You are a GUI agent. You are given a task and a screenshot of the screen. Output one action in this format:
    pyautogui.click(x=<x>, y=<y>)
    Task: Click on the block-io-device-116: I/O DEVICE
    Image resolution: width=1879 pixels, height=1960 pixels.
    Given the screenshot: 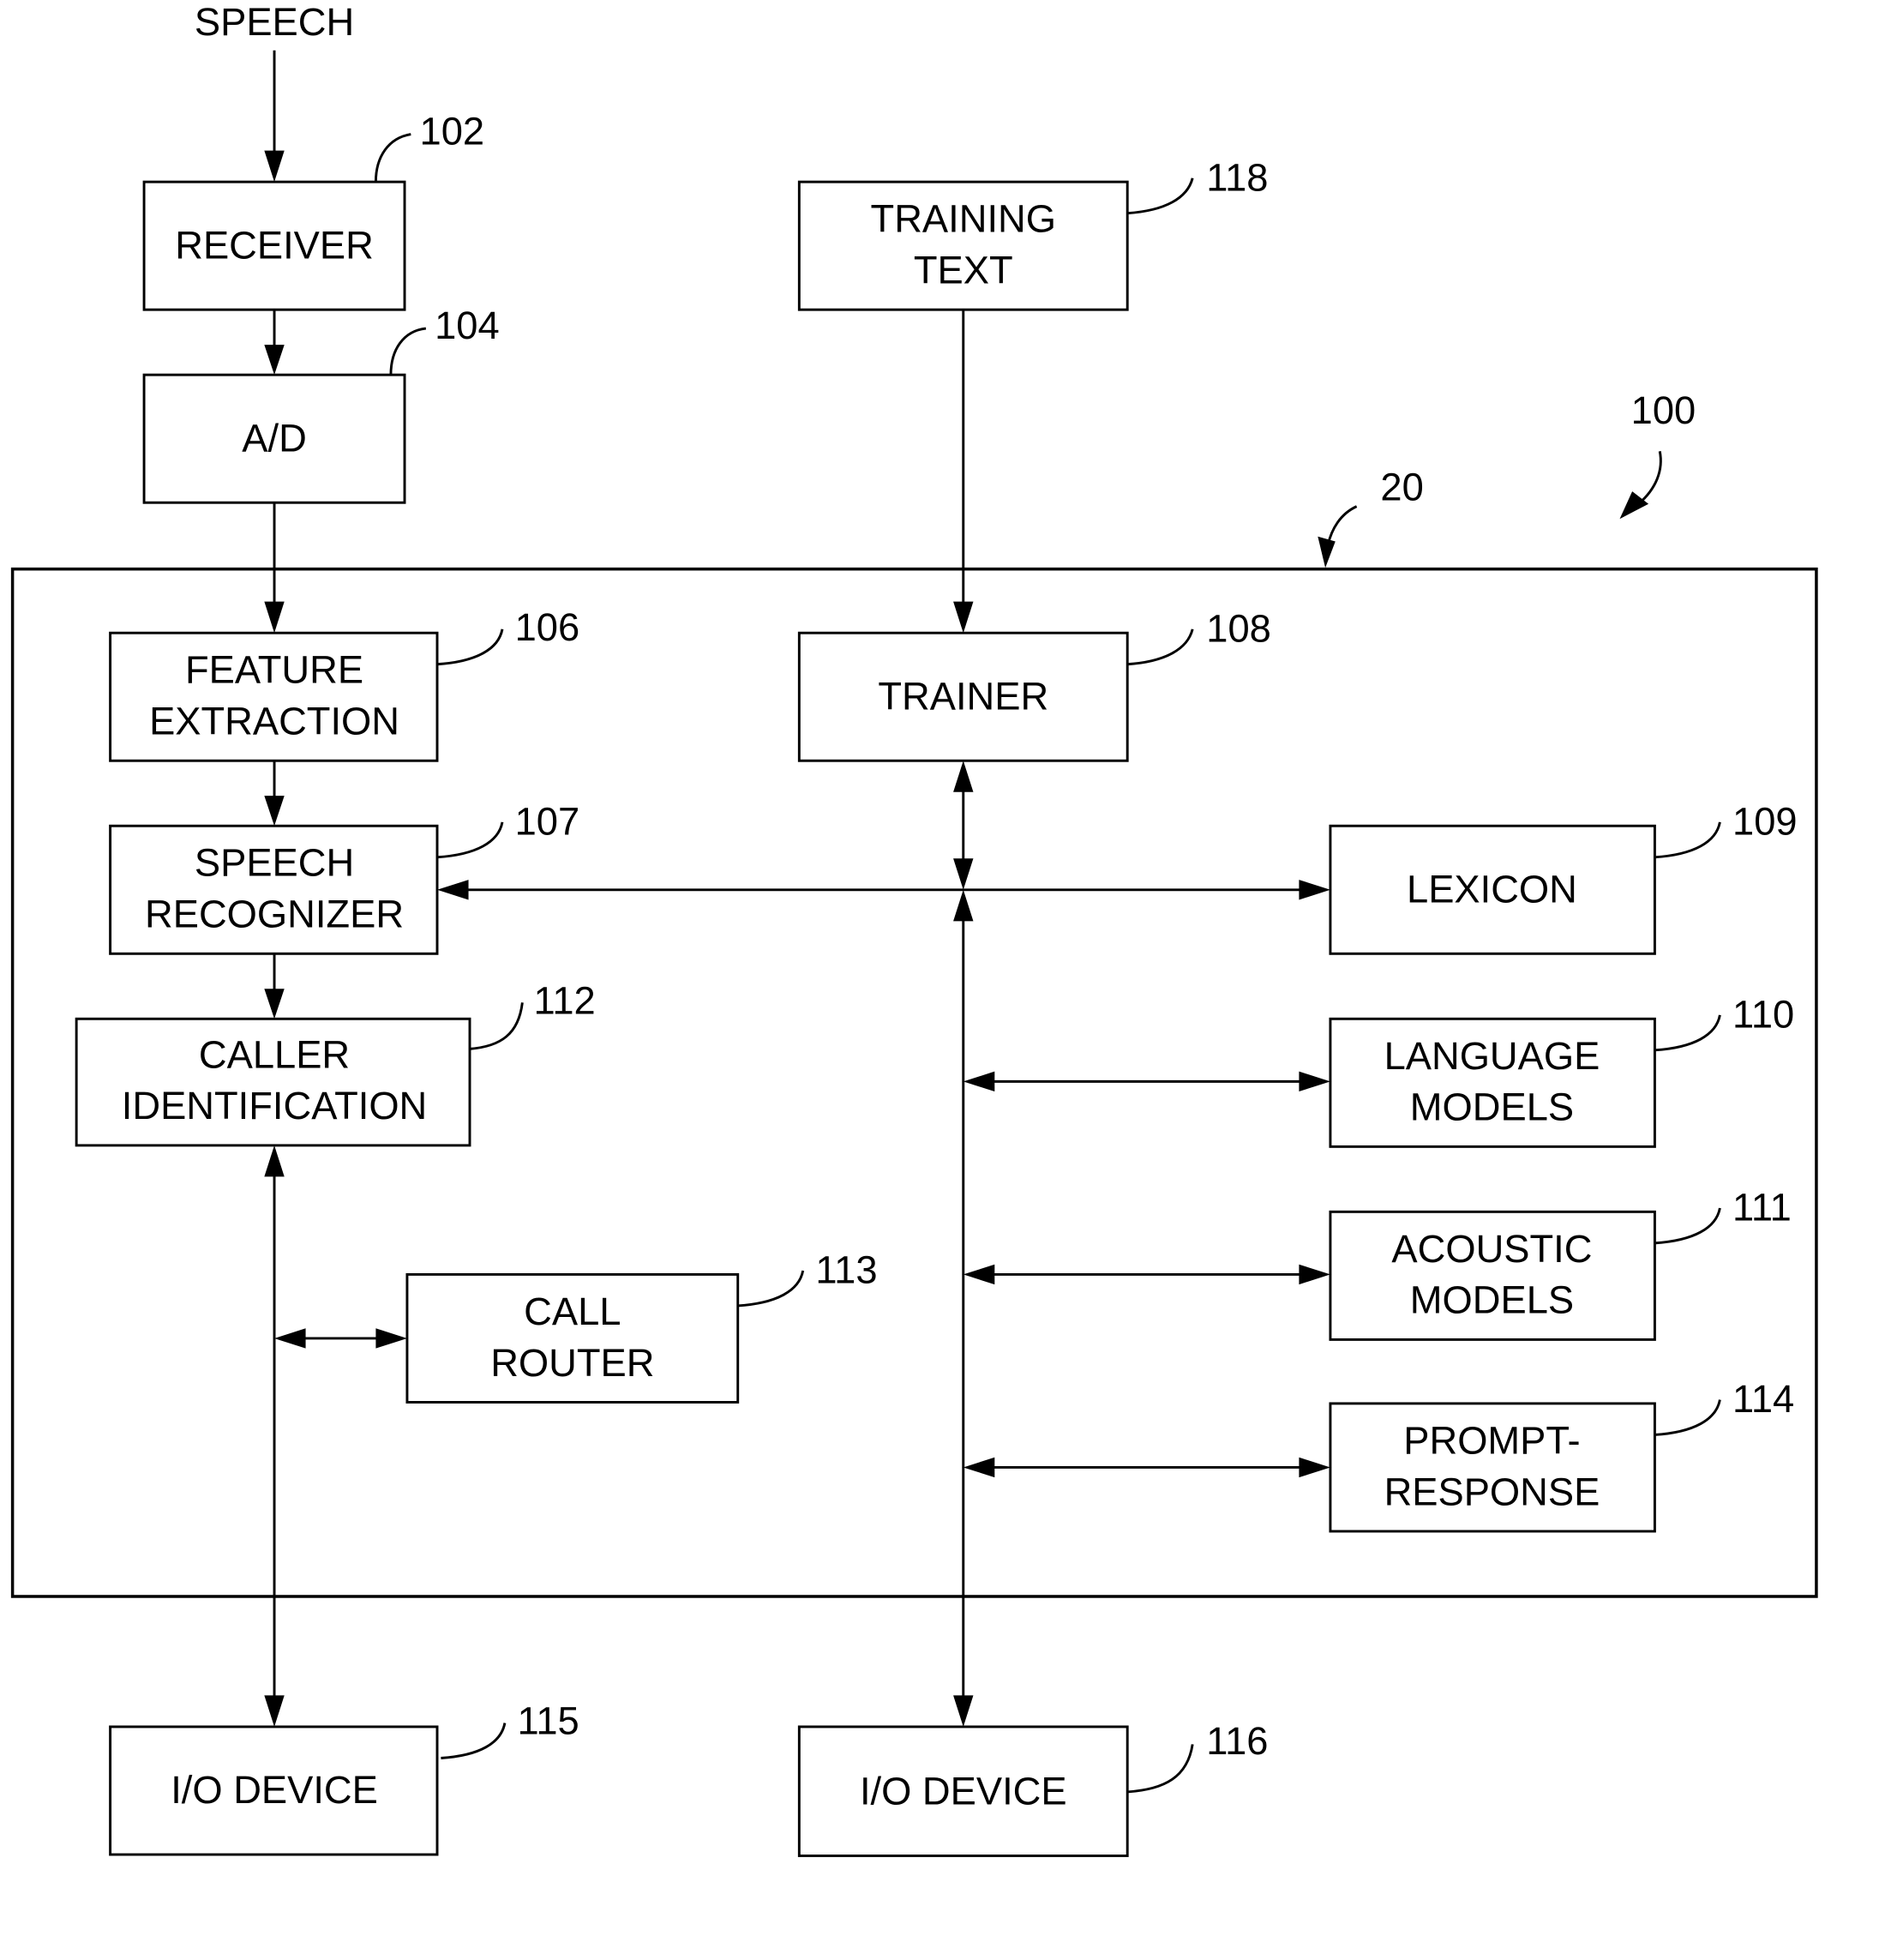 What is the action you would take?
    pyautogui.click(x=963, y=1791)
    